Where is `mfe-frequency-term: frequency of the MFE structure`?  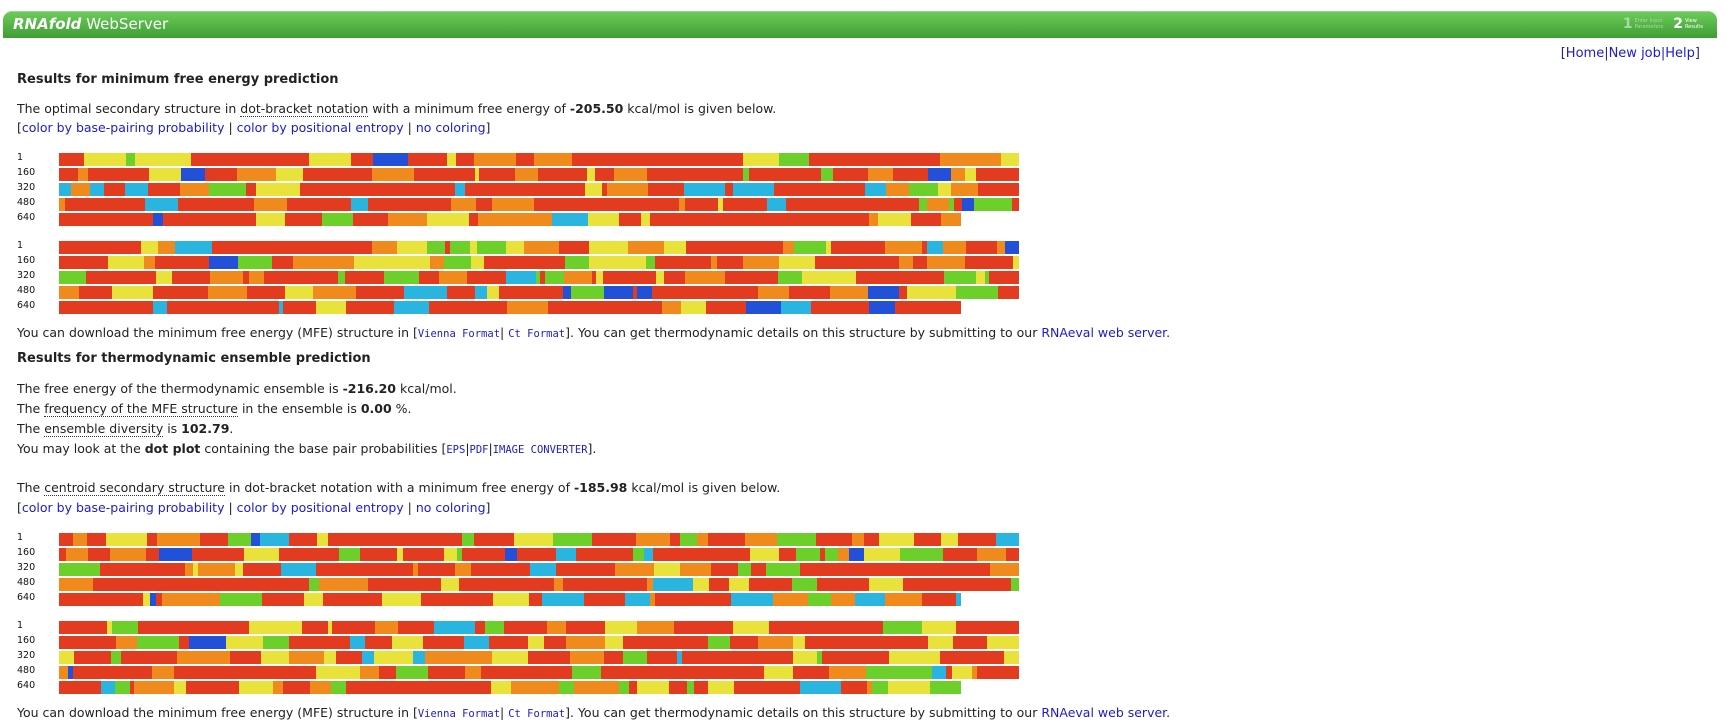 mfe-frequency-term: frequency of the MFE structure is located at coordinates (141, 409).